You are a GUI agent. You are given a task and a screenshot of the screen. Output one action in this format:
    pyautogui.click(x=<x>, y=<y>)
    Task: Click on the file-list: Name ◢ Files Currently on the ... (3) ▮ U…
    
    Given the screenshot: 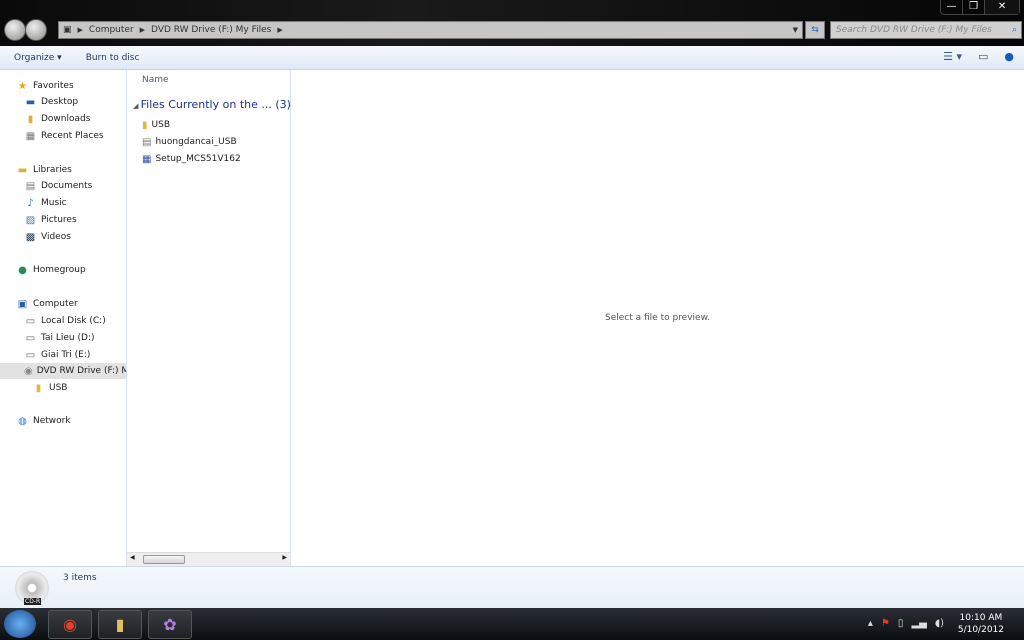 What is the action you would take?
    pyautogui.click(x=209, y=318)
    